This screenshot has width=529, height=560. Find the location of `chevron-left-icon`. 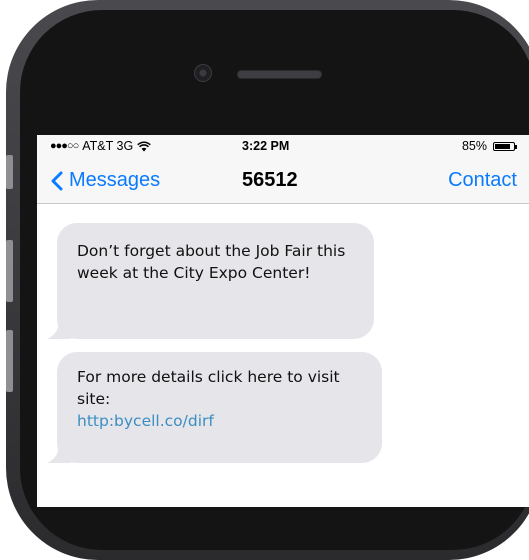

chevron-left-icon is located at coordinates (57, 180).